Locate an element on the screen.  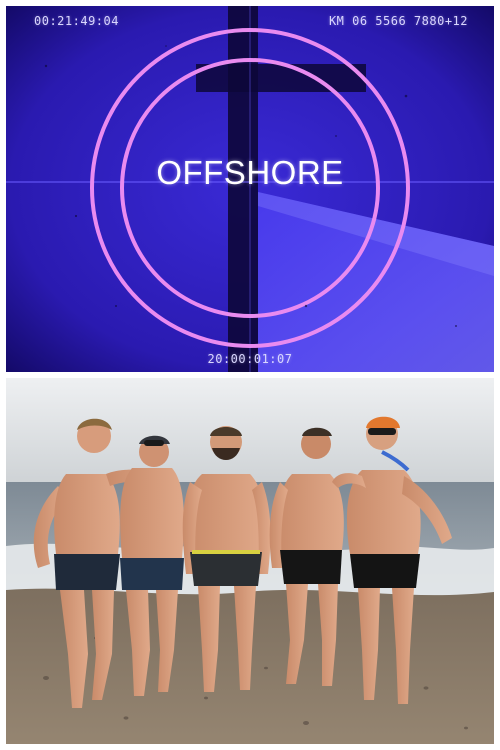
timecode-top-left: 00:21:49:04 is located at coordinates (76, 21).